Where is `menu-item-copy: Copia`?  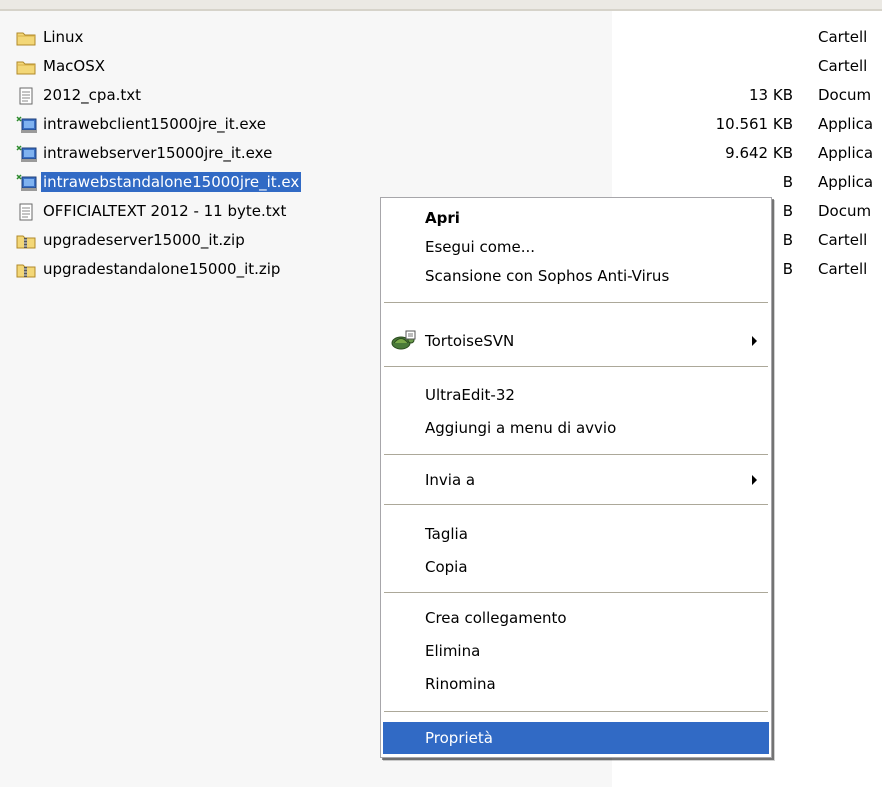
menu-item-copy: Copia is located at coordinates (576, 567).